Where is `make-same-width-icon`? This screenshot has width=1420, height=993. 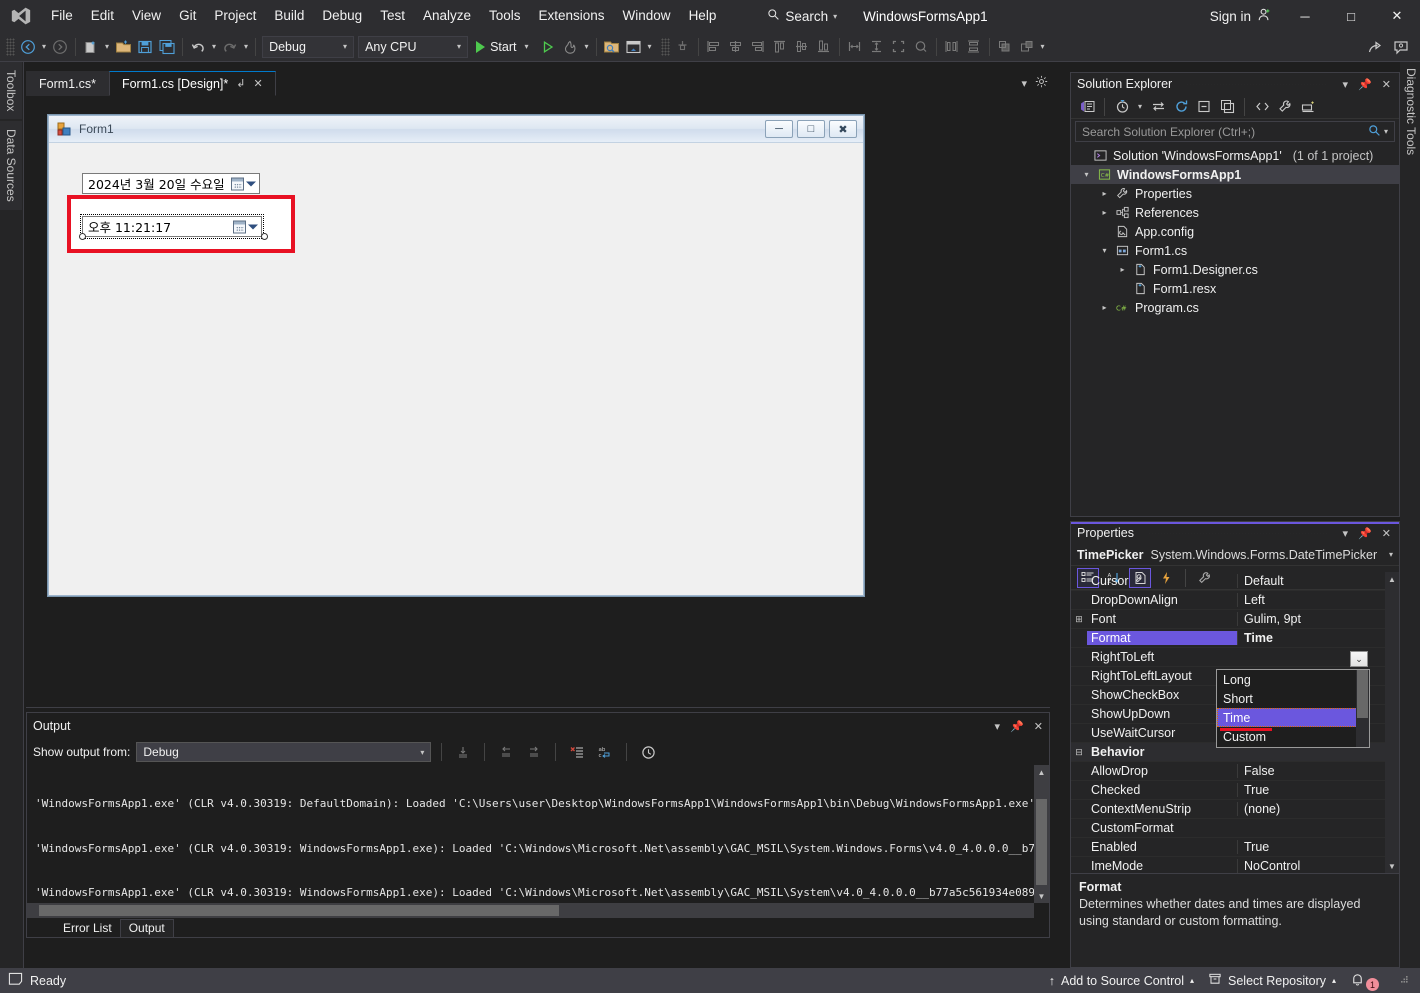
make-same-width-icon is located at coordinates (855, 47).